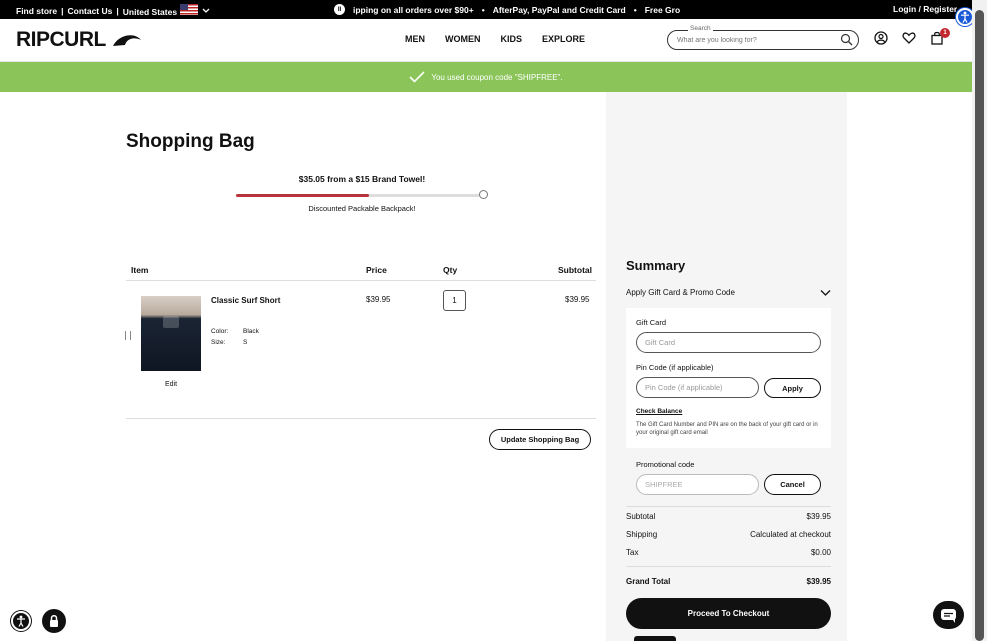 This screenshot has width=987, height=641. What do you see at coordinates (540, 439) in the screenshot?
I see `update-shopping-bag-button: Update Shopping Bag` at bounding box center [540, 439].